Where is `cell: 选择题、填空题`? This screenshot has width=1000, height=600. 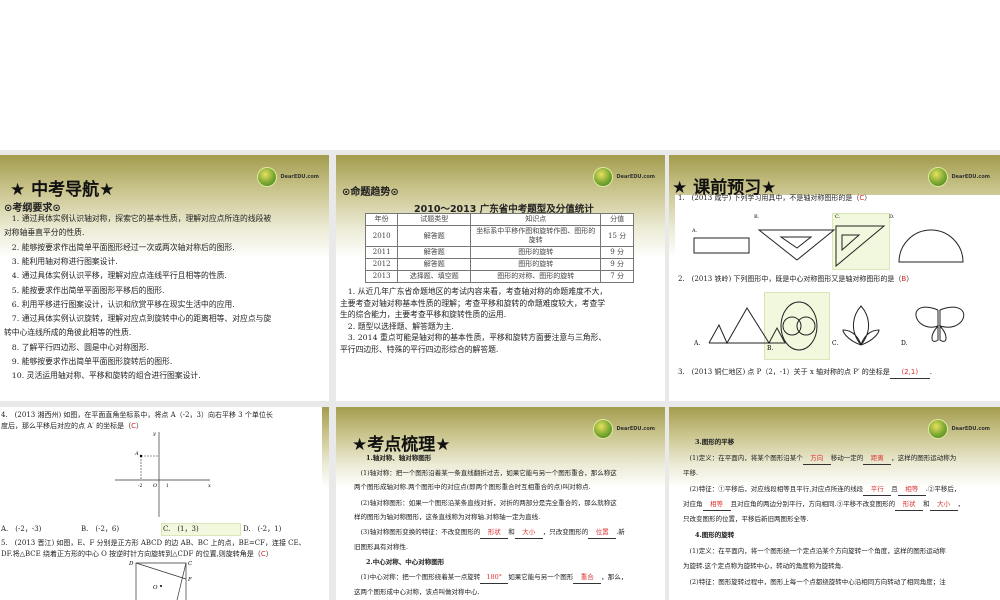
cell: 选择题、填空题 is located at coordinates (434, 276).